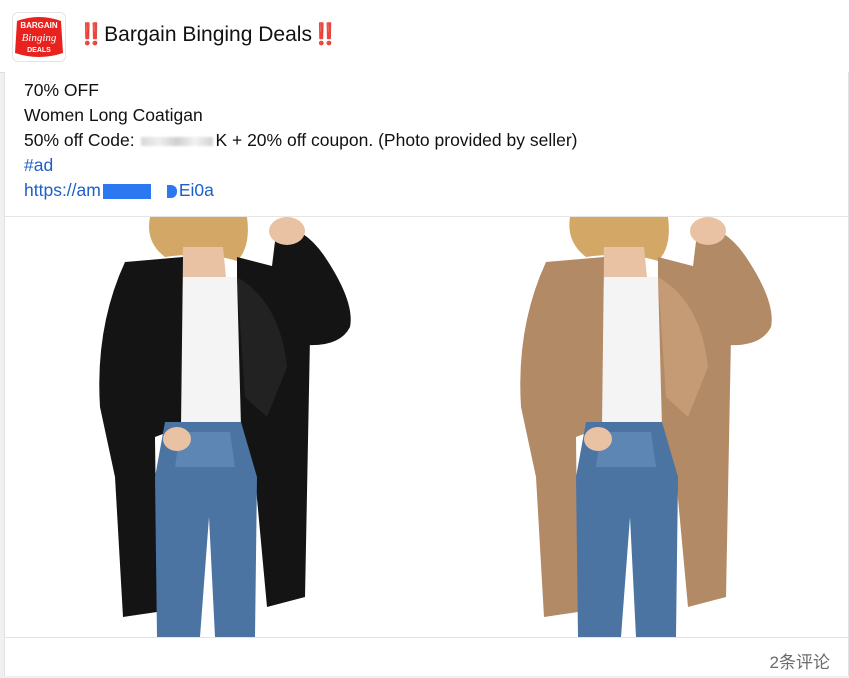  I want to click on discount-text: 70% OFF, so click(61, 90).